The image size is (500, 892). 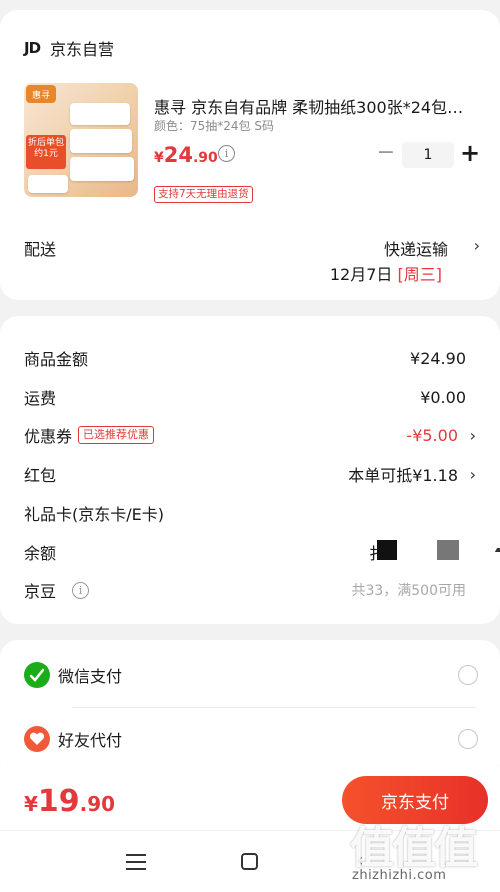 I want to click on total-amount: ¥ 19 .90, so click(x=69, y=801).